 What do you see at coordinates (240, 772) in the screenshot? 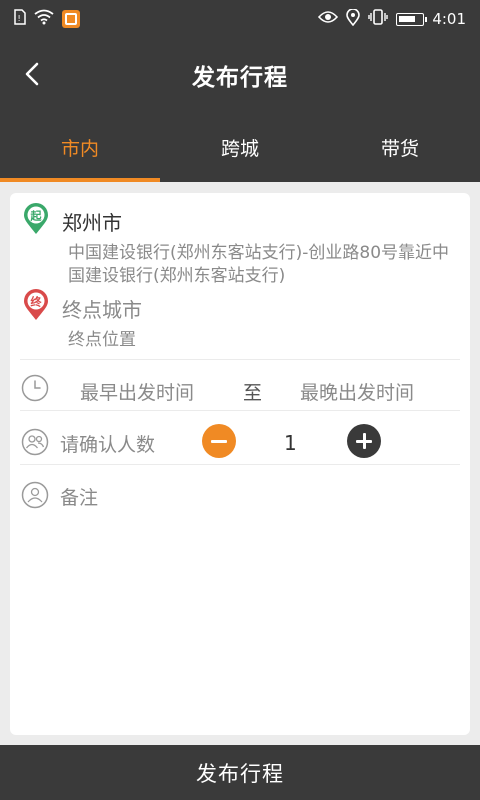
I see `publish-trip-button: 发布行程` at bounding box center [240, 772].